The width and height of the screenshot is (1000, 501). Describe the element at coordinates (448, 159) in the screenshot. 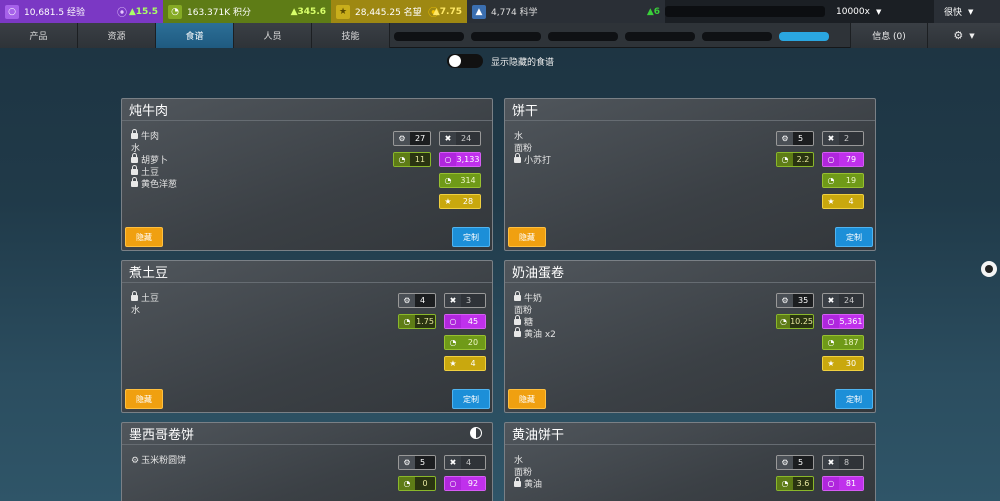

I see `lightbulb-icon: ○` at that location.